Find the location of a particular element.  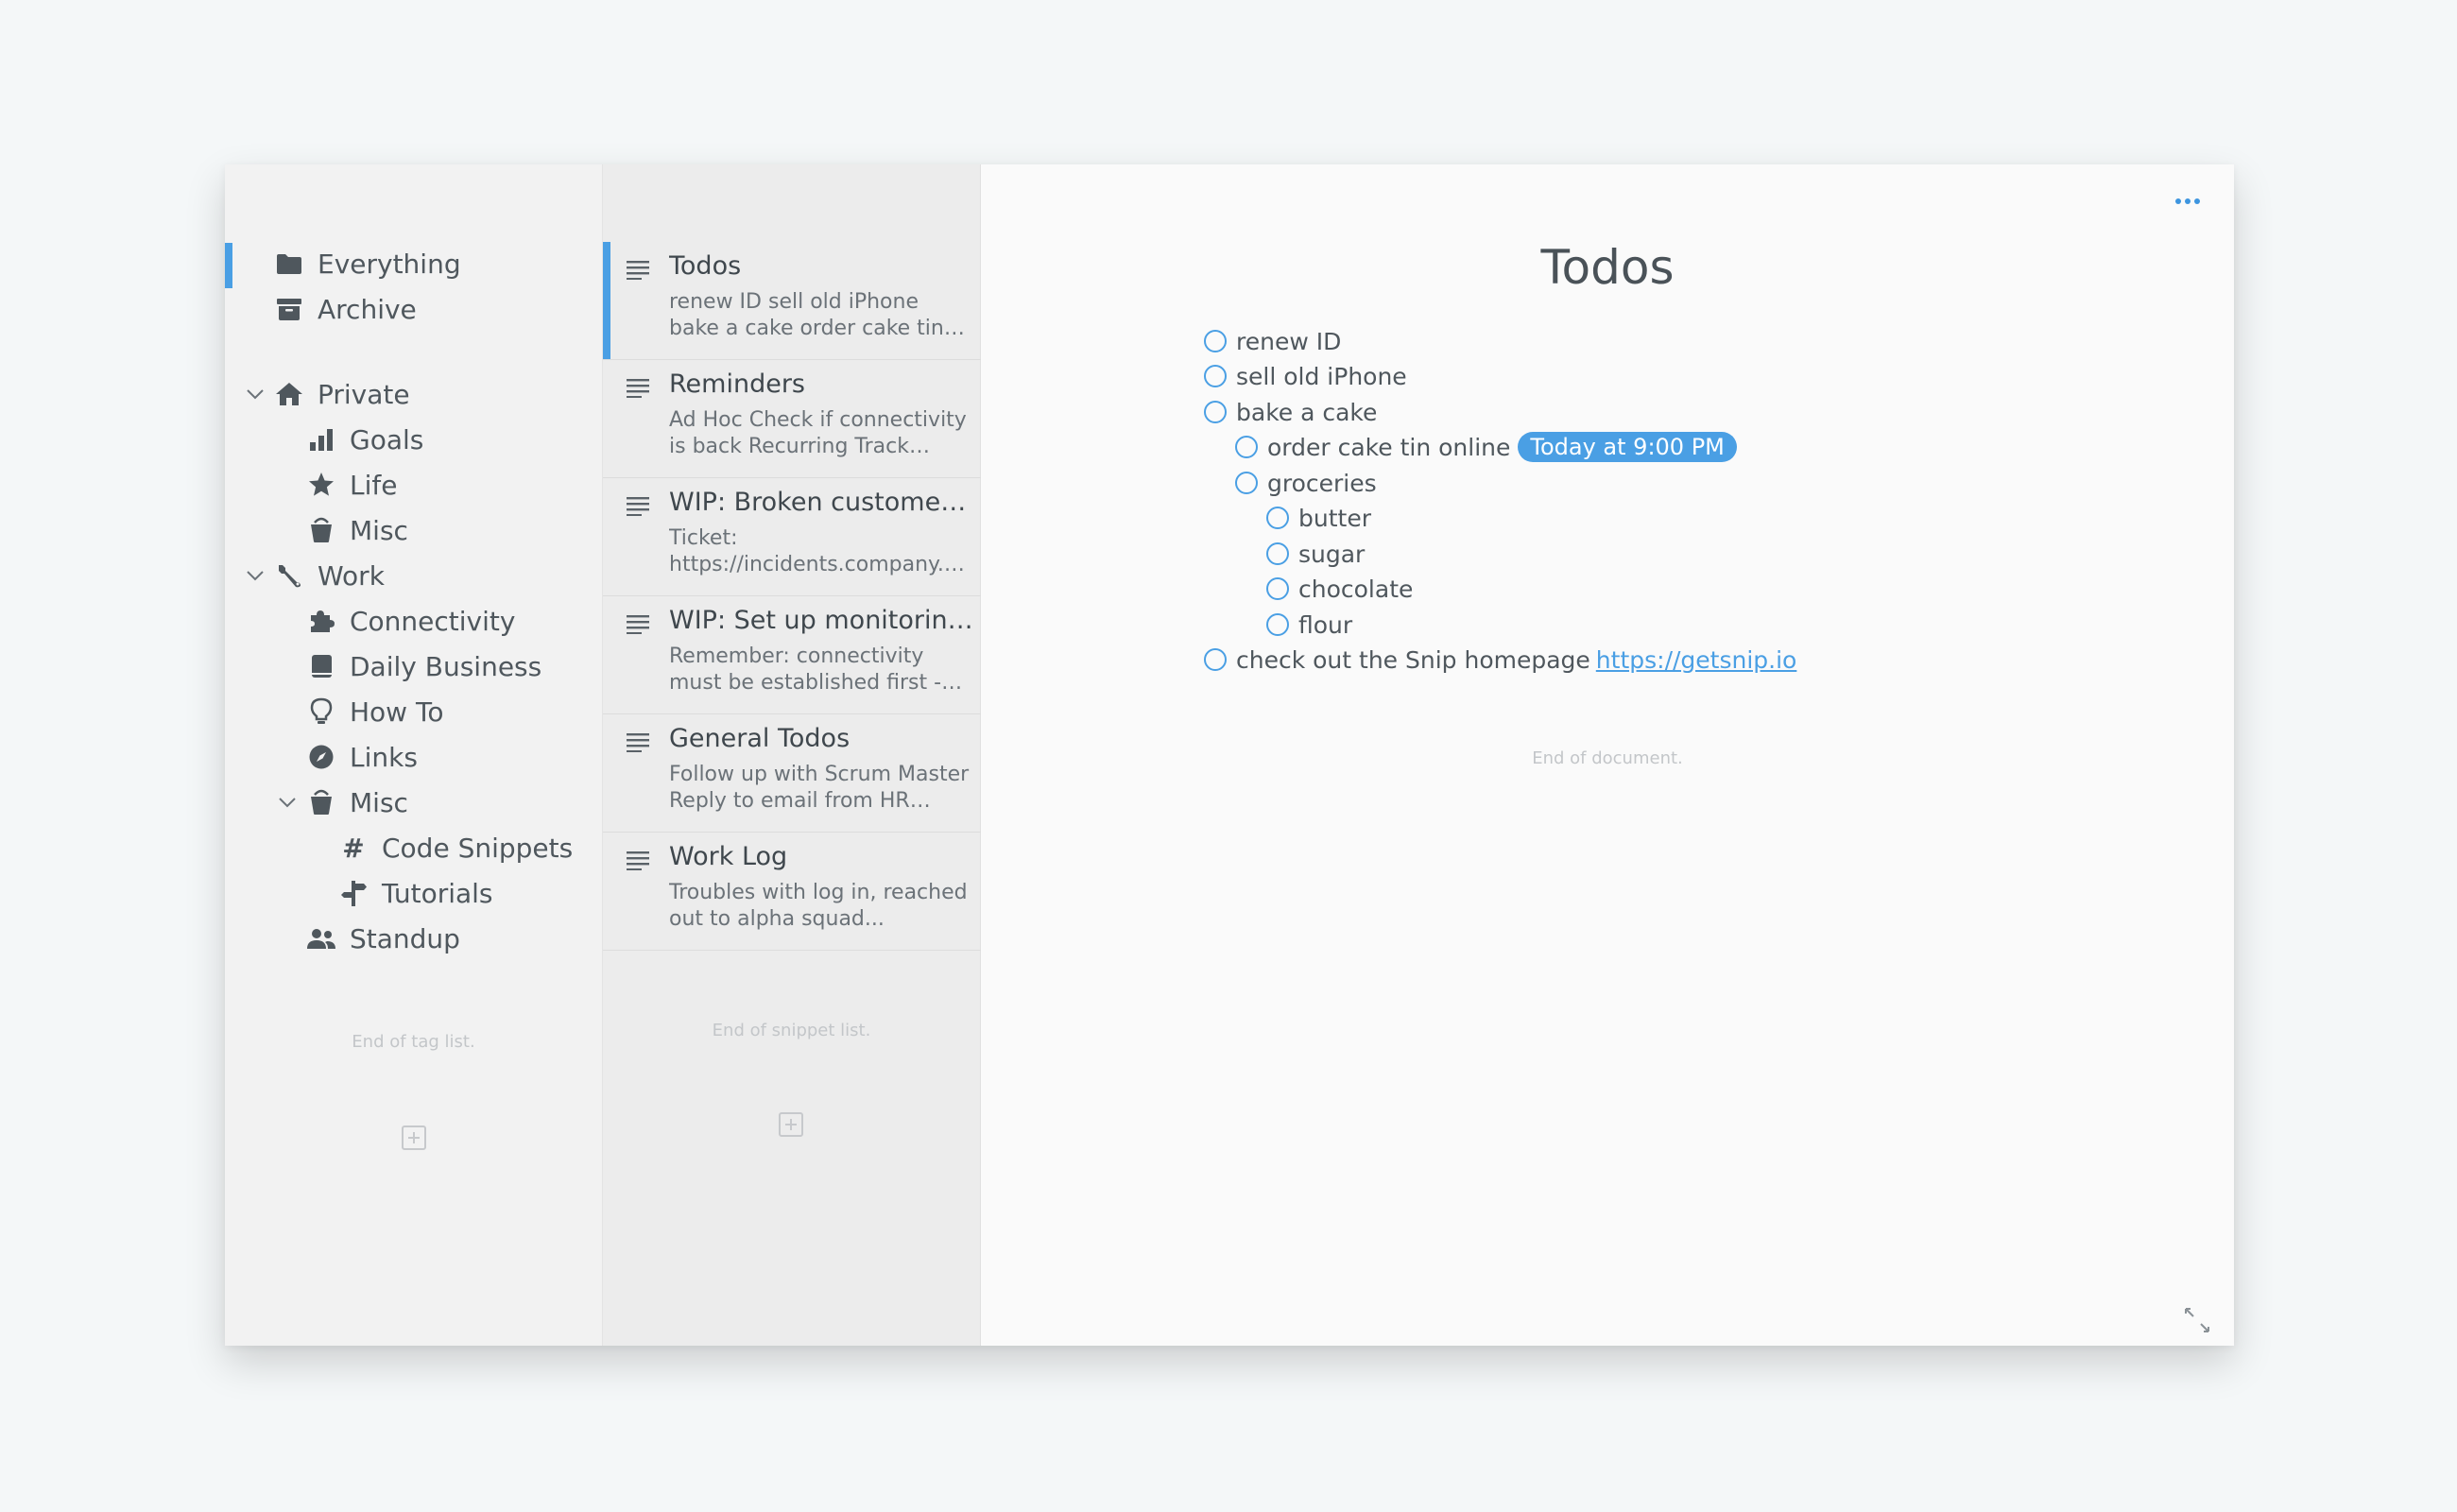

tag-list-end-note: End of tag list. is located at coordinates (413, 1042).